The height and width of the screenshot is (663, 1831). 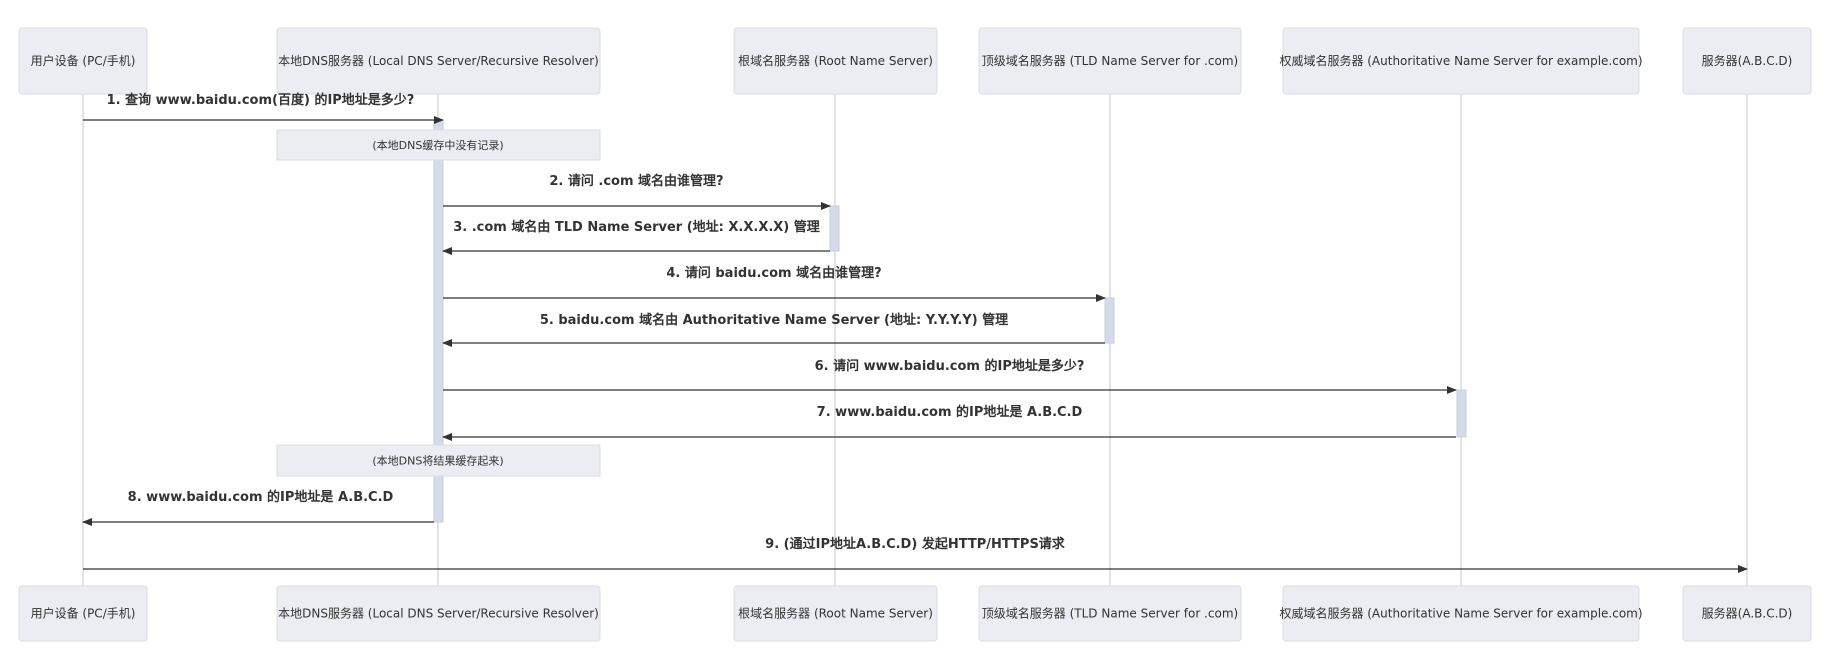 What do you see at coordinates (950, 366) in the screenshot?
I see `message-label: 6. 请问 www.baidu.com 的IP地址是多少?` at bounding box center [950, 366].